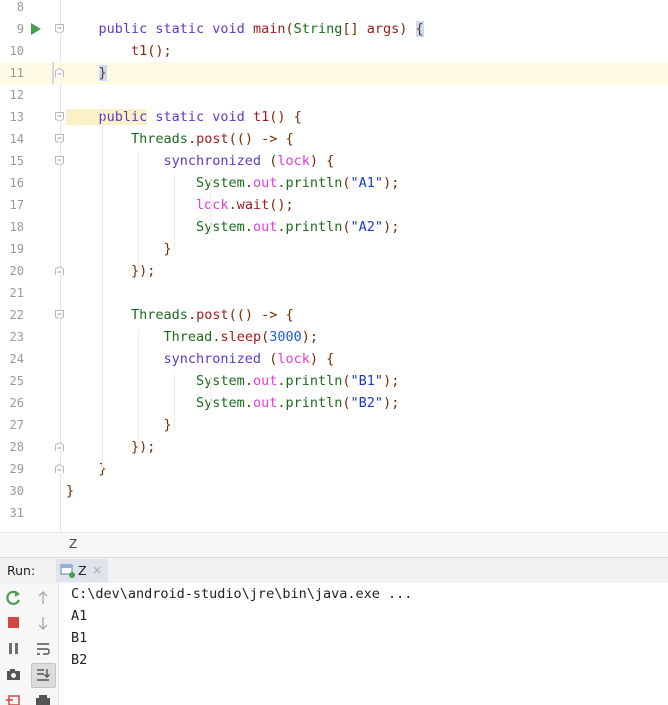 The height and width of the screenshot is (705, 668). What do you see at coordinates (334, 51) in the screenshot?
I see `code-line: 10 t1();` at bounding box center [334, 51].